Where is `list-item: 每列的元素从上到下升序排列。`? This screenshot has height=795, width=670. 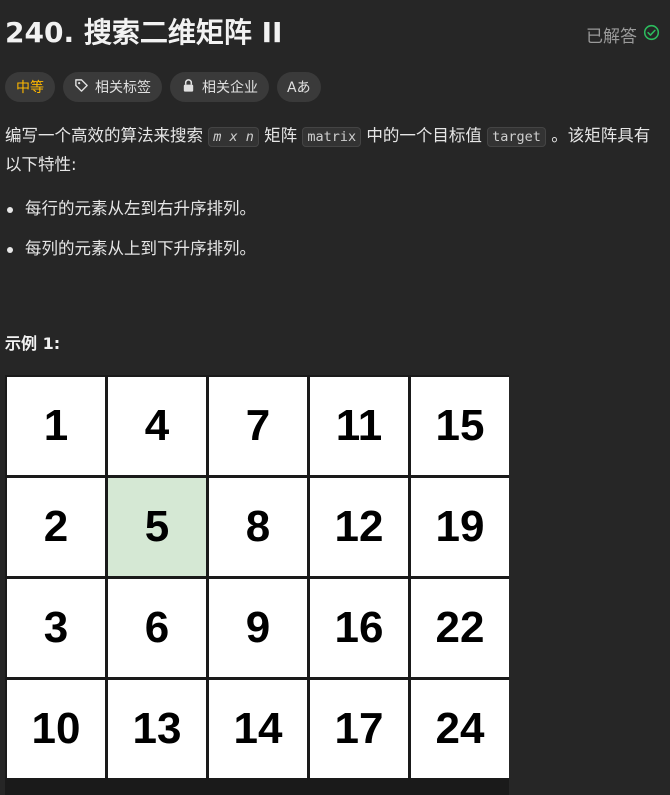
list-item: 每列的元素从上到下升序排列。 is located at coordinates (130, 249).